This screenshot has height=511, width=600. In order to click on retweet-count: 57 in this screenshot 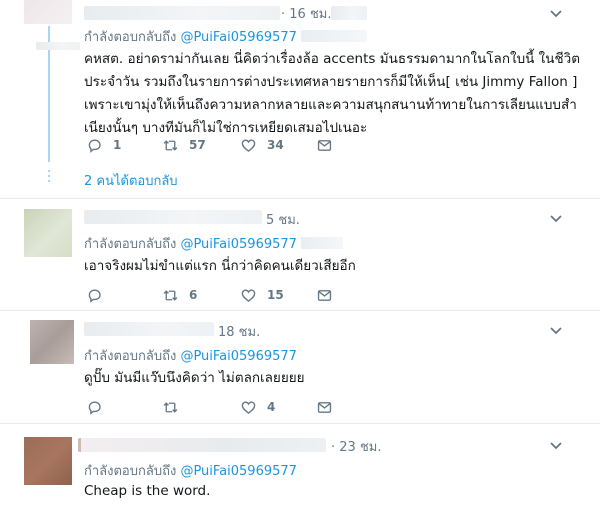, I will do `click(197, 145)`.